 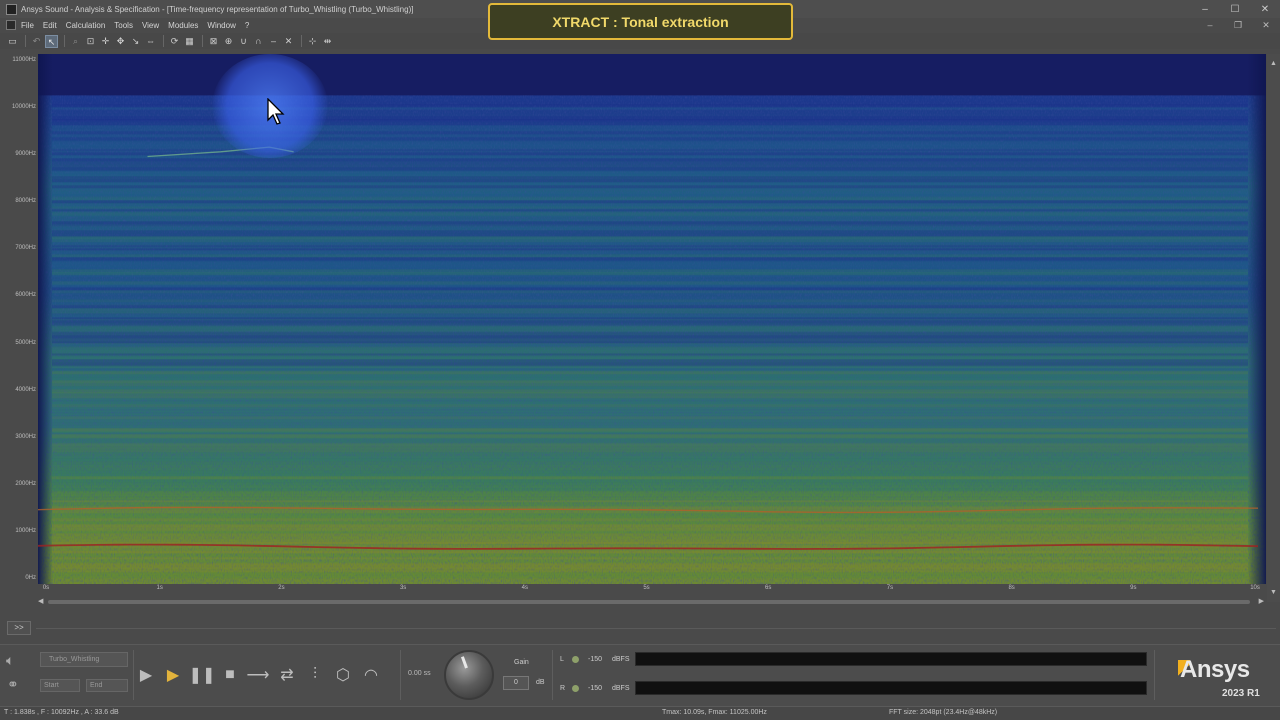 I want to click on frequency-tick-label: 9000Hz, so click(x=25, y=154).